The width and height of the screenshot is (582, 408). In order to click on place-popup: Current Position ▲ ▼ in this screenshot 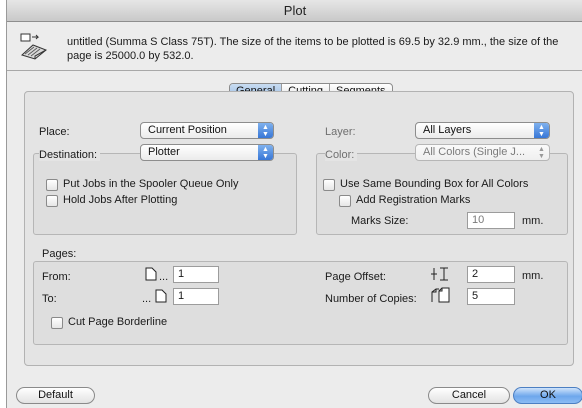, I will do `click(207, 130)`.